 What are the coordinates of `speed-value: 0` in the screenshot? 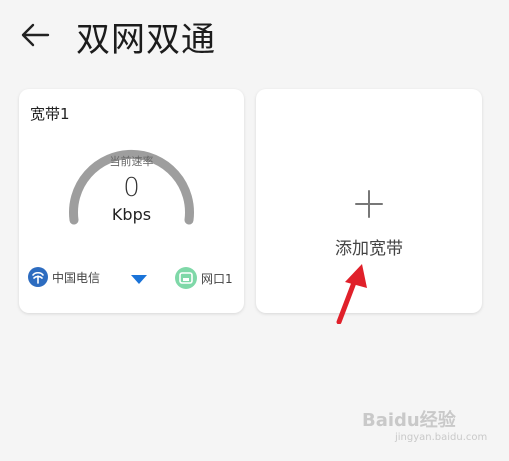 It's located at (131, 188).